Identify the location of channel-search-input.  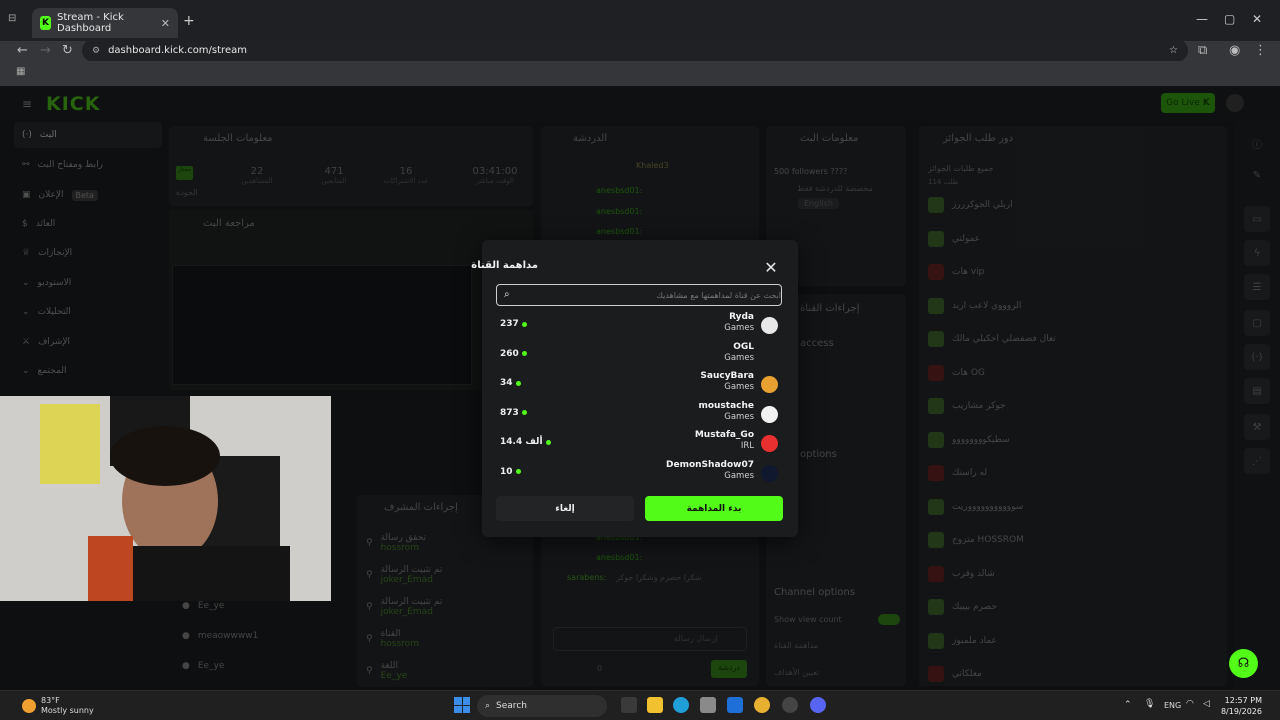
(639, 295).